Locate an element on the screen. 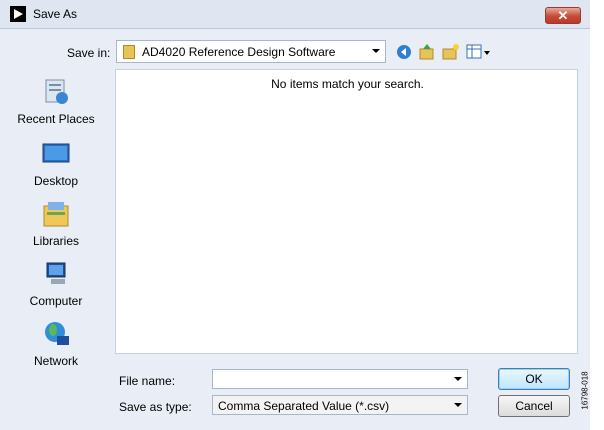  up-folder-icon is located at coordinates (427, 52).